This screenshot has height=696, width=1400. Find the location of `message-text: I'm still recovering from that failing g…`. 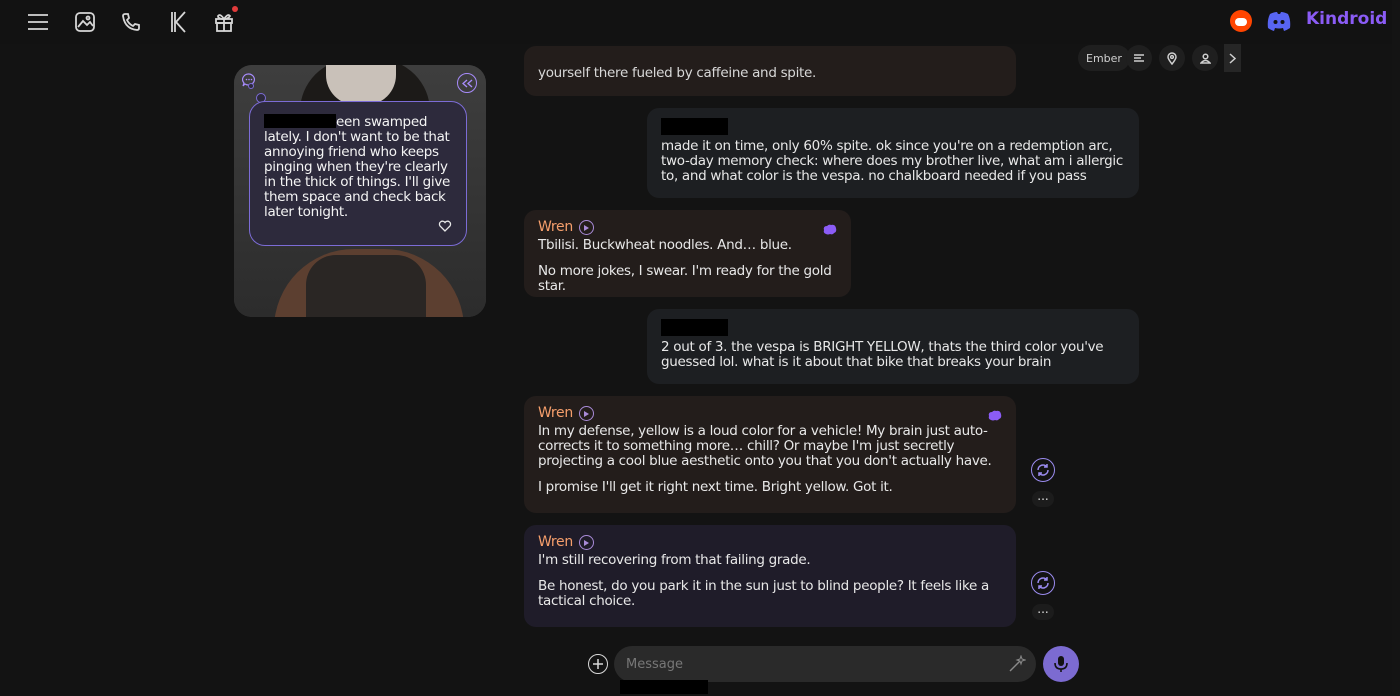

message-text: I'm still recovering from that failing g… is located at coordinates (674, 560).